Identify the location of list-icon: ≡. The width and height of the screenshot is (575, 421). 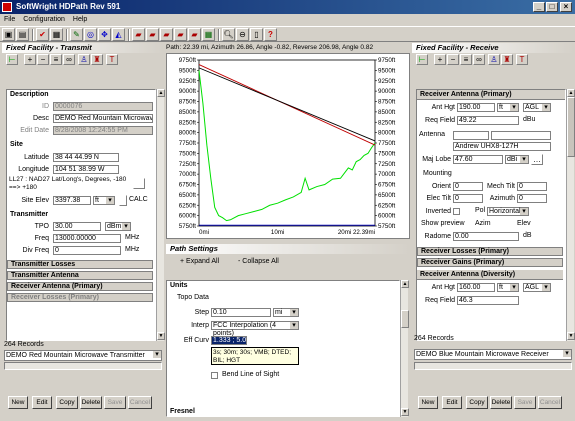
(56, 59).